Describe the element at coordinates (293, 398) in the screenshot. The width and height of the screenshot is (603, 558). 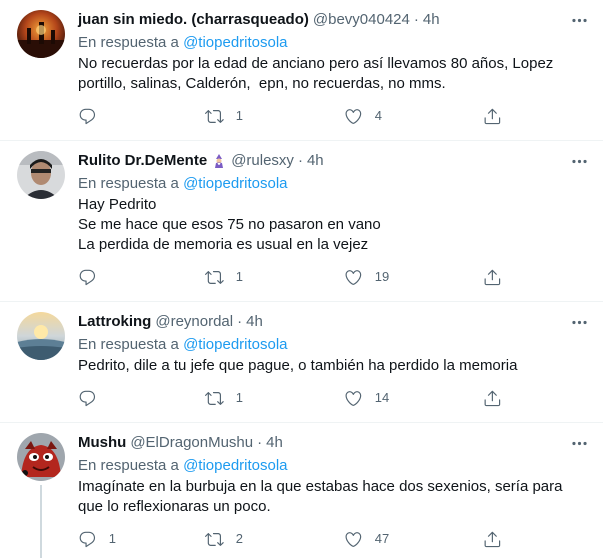
I see `tweet-actions: 1 14` at that location.